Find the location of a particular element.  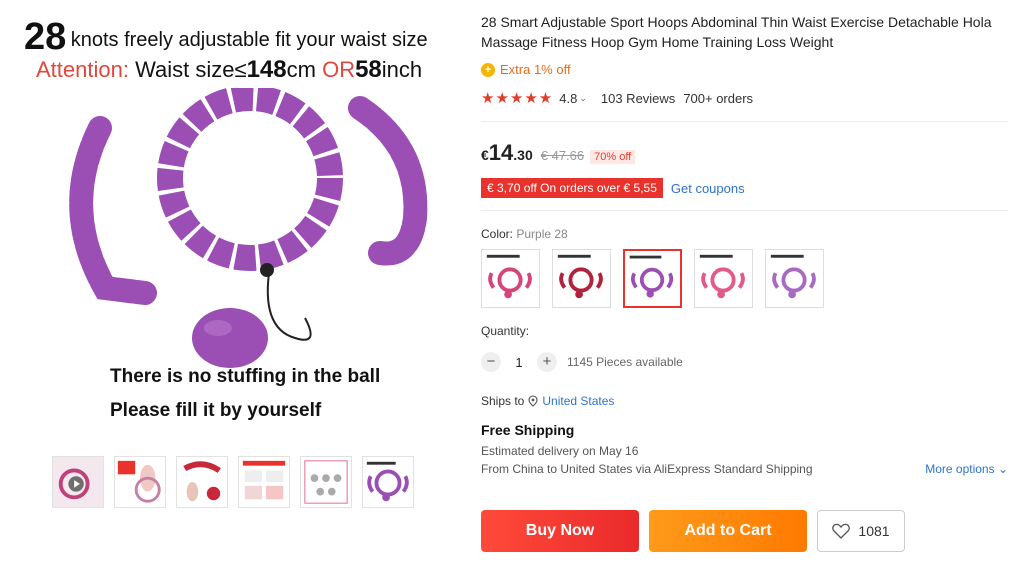

attention-line: Attention: Waist size≤148cm OR58inch is located at coordinates (229, 70).